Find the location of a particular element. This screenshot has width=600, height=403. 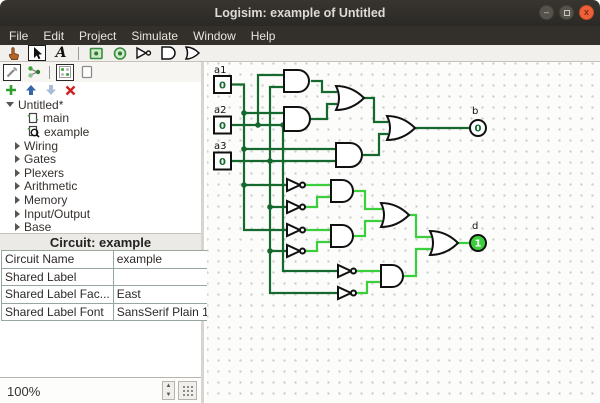

circuit-icon is located at coordinates (33, 118).